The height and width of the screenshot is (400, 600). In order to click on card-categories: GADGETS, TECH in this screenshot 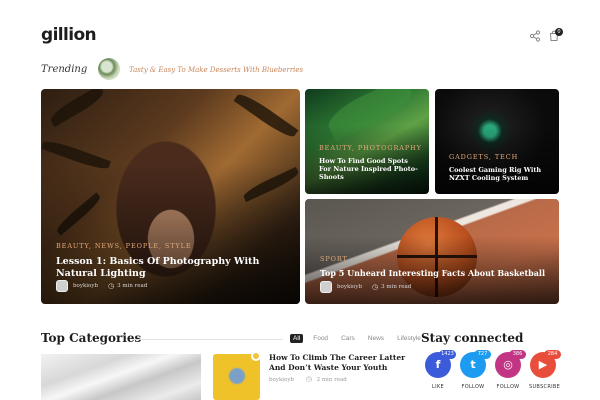, I will do `click(483, 157)`.